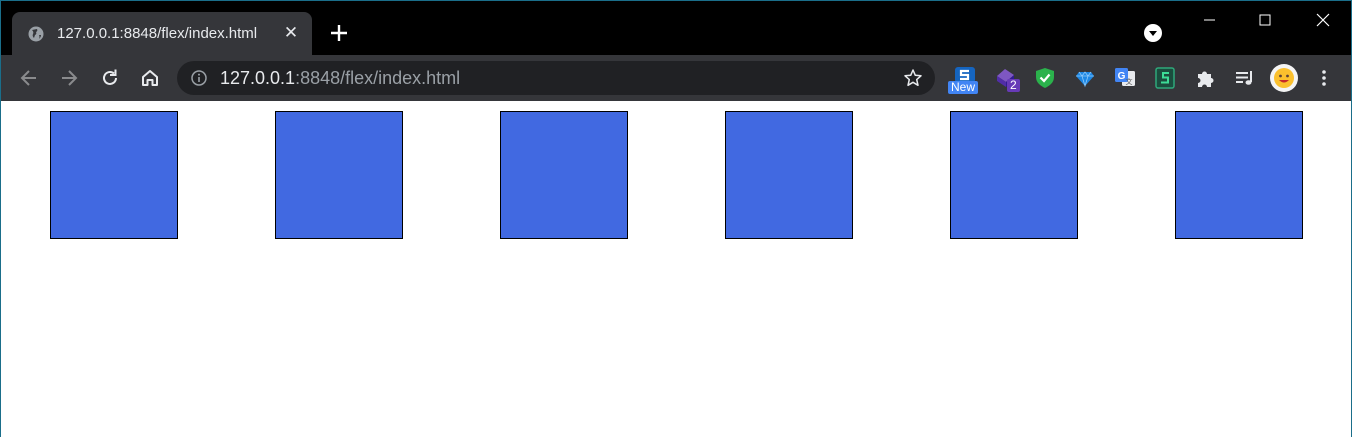 The image size is (1352, 437). Describe the element at coordinates (963, 79) in the screenshot. I see `s-new-extension-icon: New` at that location.